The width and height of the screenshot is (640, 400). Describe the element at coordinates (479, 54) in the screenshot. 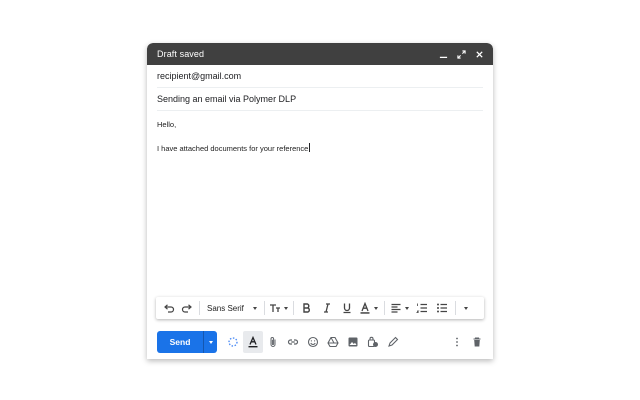

I see `close-icon` at that location.